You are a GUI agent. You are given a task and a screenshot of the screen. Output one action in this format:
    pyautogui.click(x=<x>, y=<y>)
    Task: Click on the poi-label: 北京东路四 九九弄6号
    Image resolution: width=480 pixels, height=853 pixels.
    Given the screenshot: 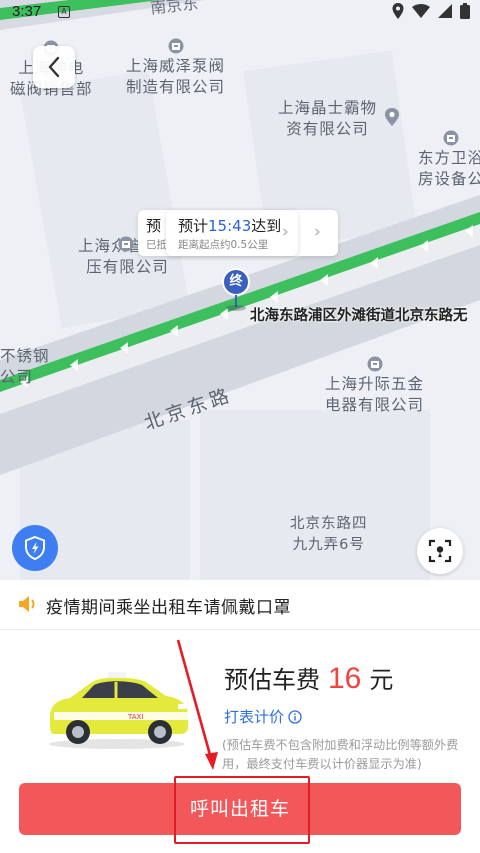 What is the action you would take?
    pyautogui.click(x=329, y=534)
    